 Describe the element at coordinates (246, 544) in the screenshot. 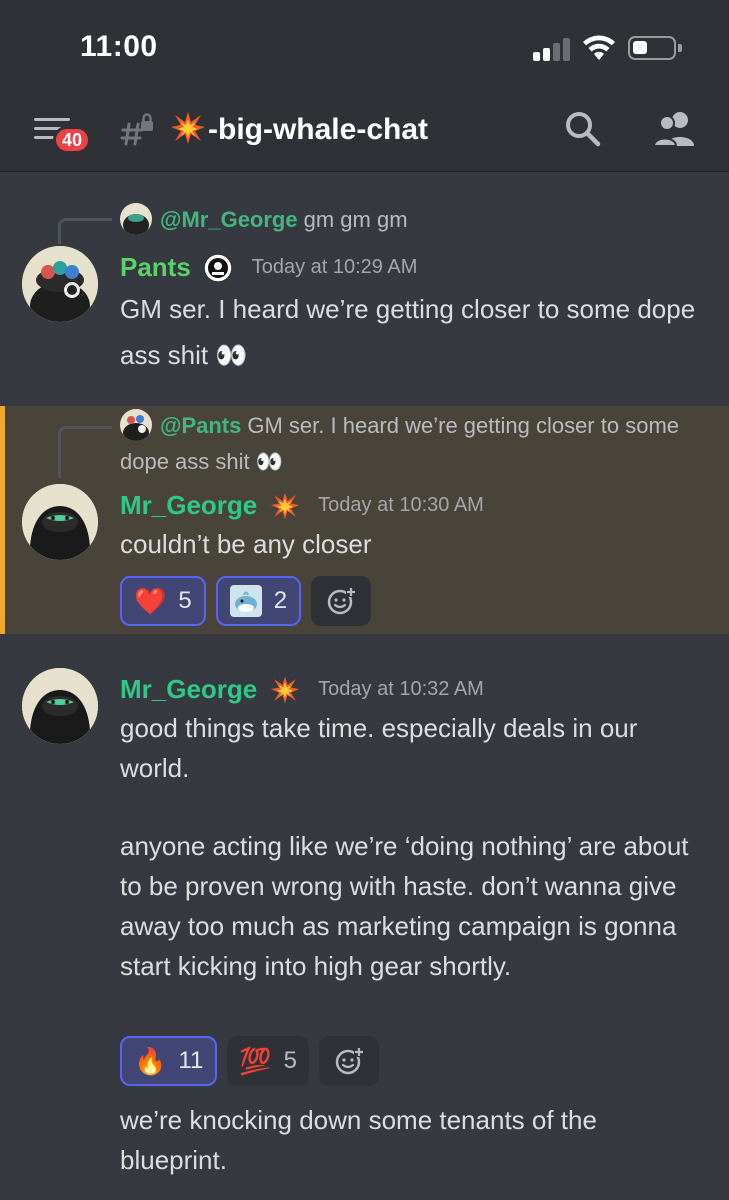

I see `message-content: couldn’t be any closer` at that location.